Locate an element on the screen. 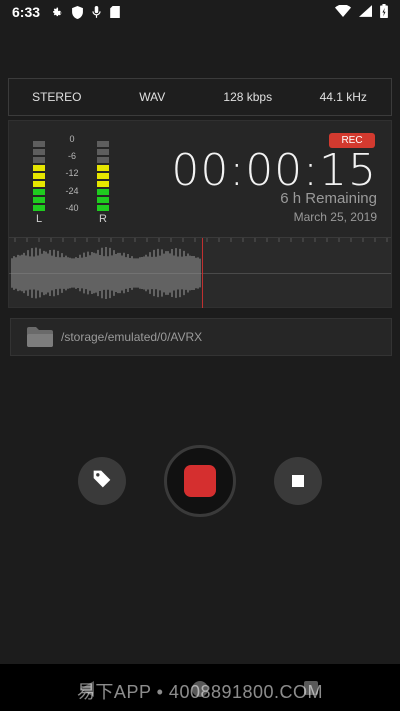  db-scale: 0 -6 -12 -24 -40 is located at coordinates (72, 177).